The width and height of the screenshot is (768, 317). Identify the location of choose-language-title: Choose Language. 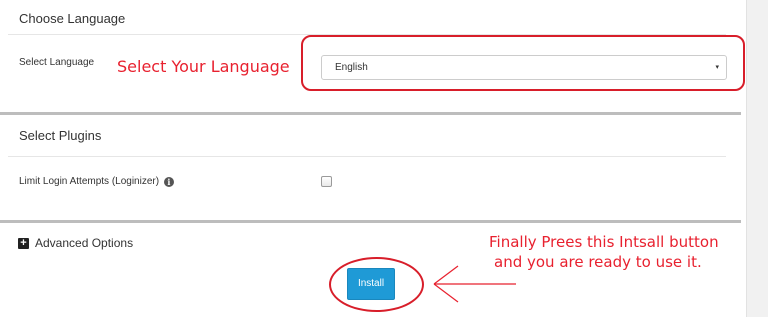
(72, 18).